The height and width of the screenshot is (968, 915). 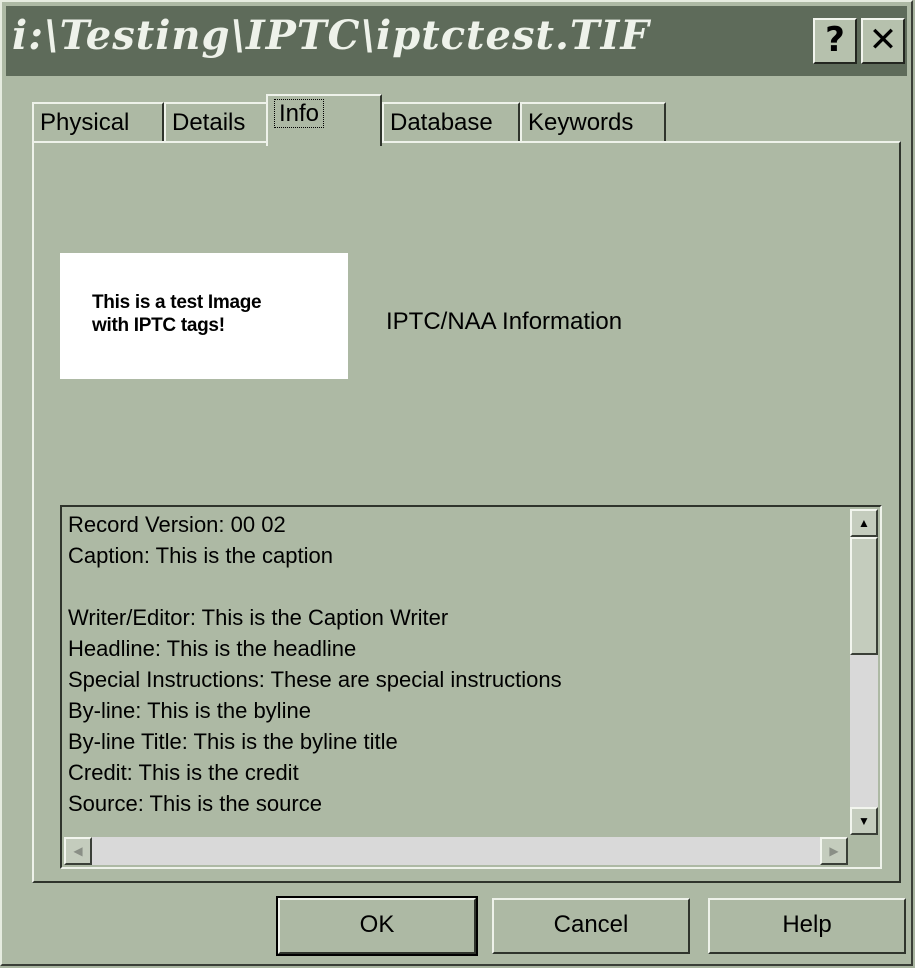 What do you see at coordinates (177, 314) in the screenshot?
I see `thumbnail-text: This is a test Image with IPTC tags!` at bounding box center [177, 314].